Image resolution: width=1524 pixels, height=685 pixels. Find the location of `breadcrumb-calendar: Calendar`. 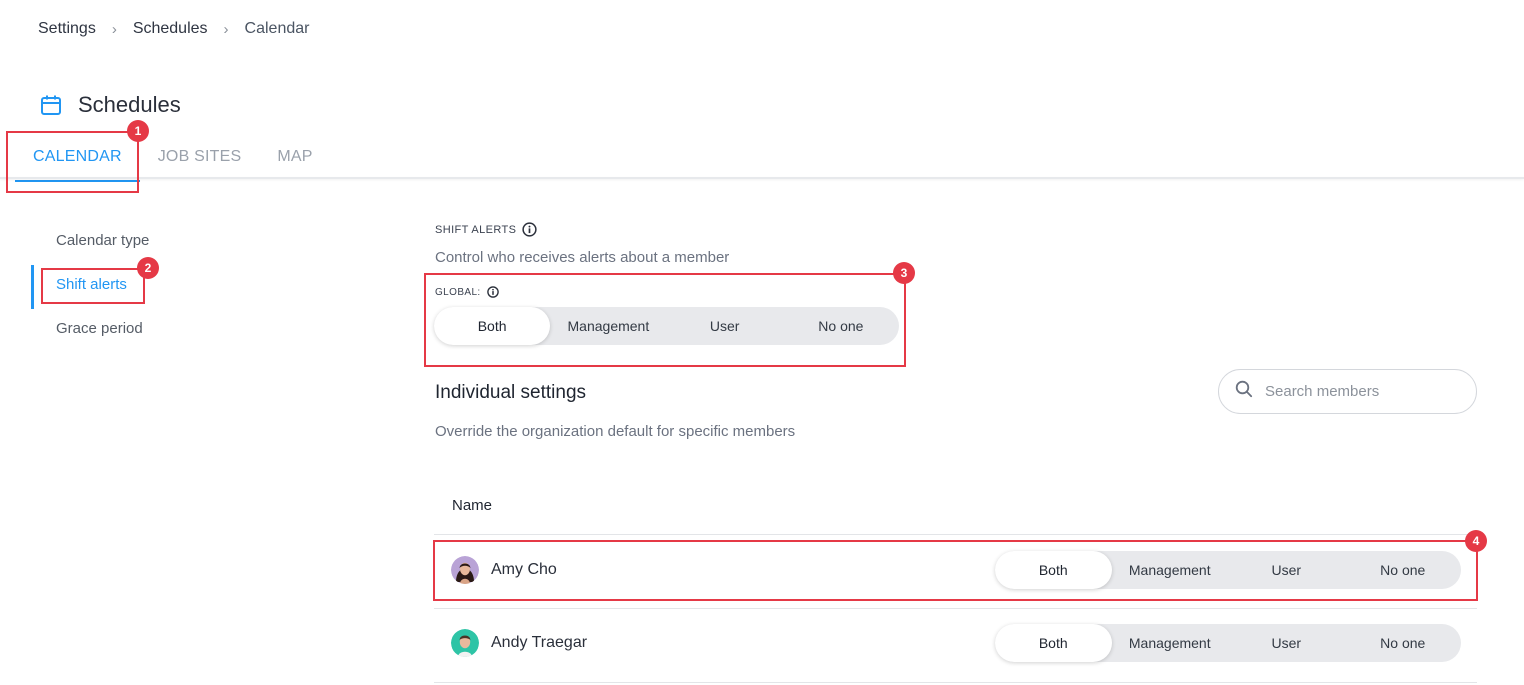

breadcrumb-calendar: Calendar is located at coordinates (277, 28).